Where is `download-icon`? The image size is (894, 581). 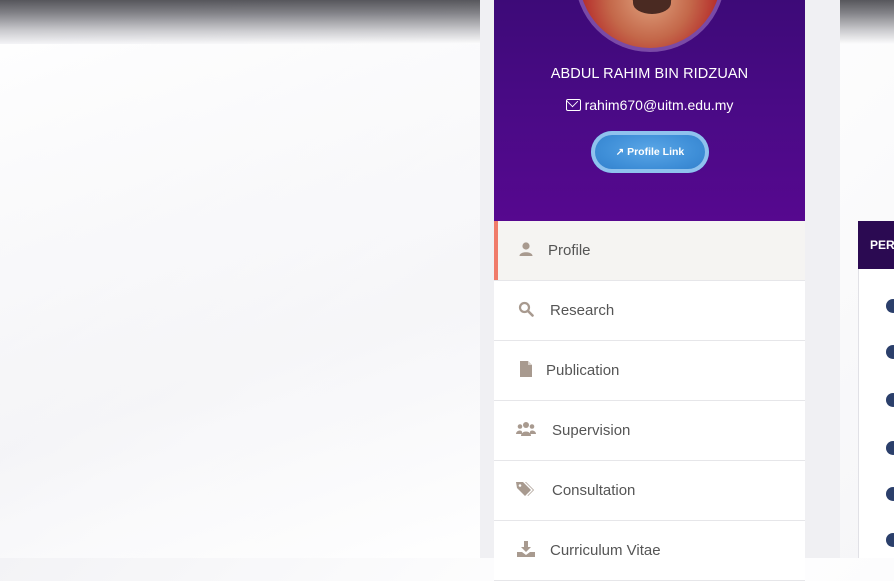
download-icon is located at coordinates (526, 551).